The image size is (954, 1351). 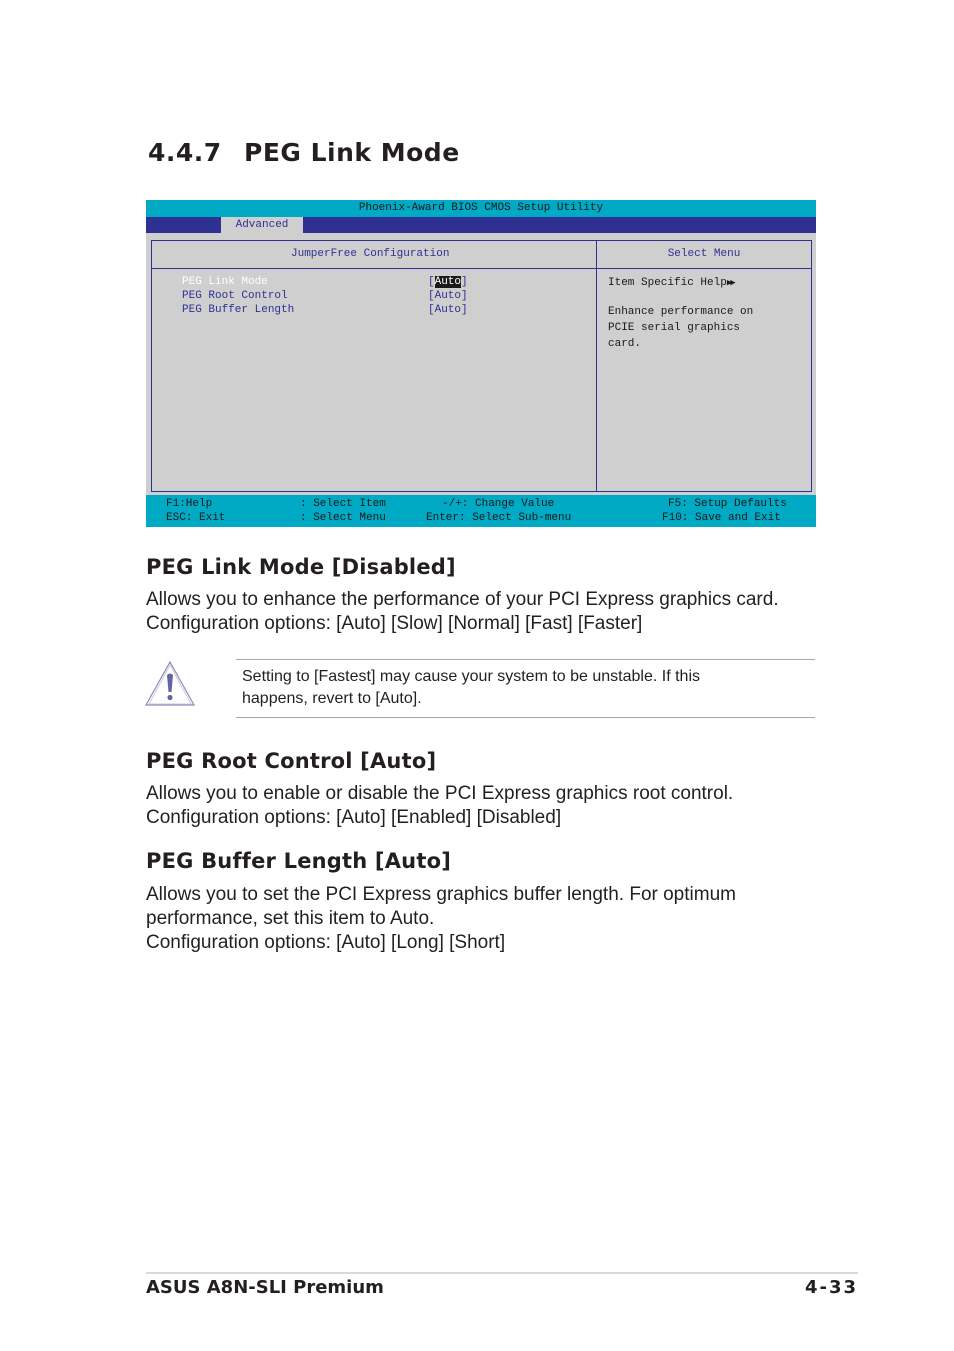 What do you see at coordinates (731, 283) in the screenshot?
I see `double-arrow-right-icon: ▶▶` at bounding box center [731, 283].